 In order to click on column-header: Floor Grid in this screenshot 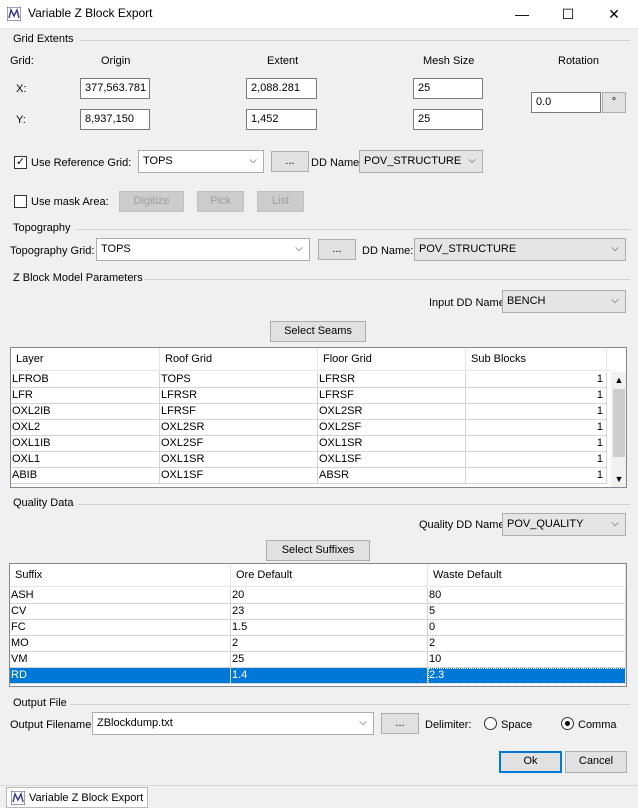, I will do `click(392, 359)`.